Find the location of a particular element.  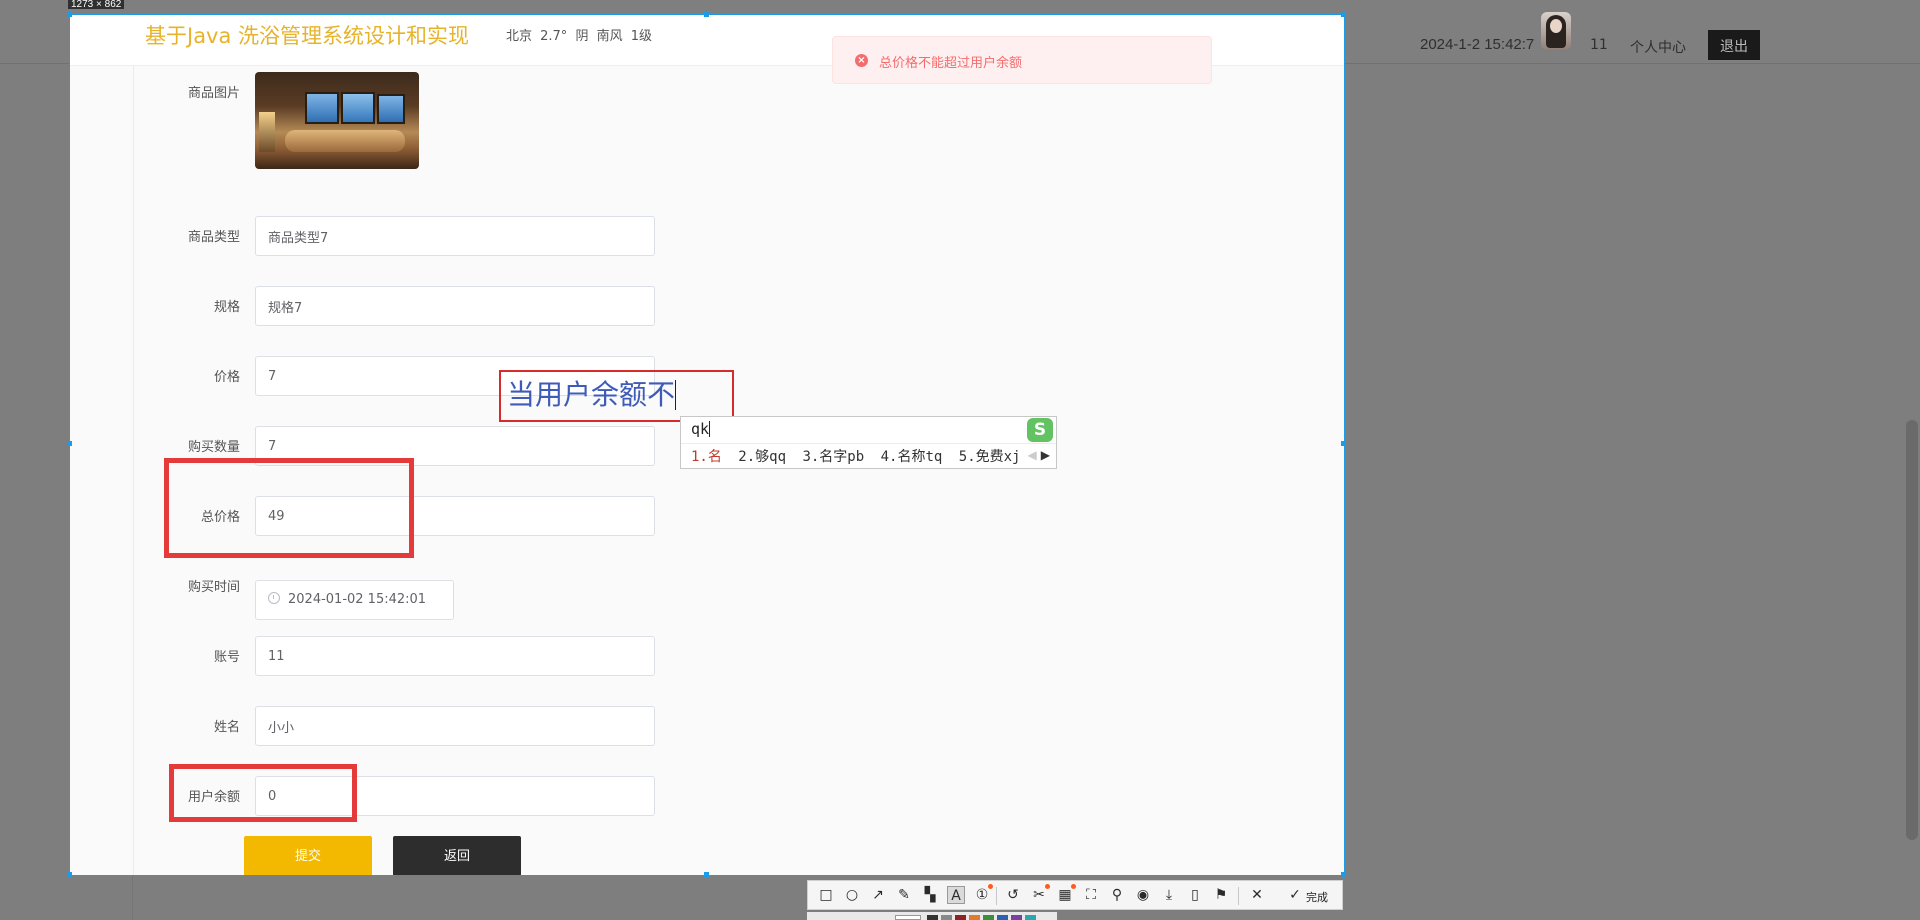

arrow-icon: ↗ is located at coordinates (878, 895).